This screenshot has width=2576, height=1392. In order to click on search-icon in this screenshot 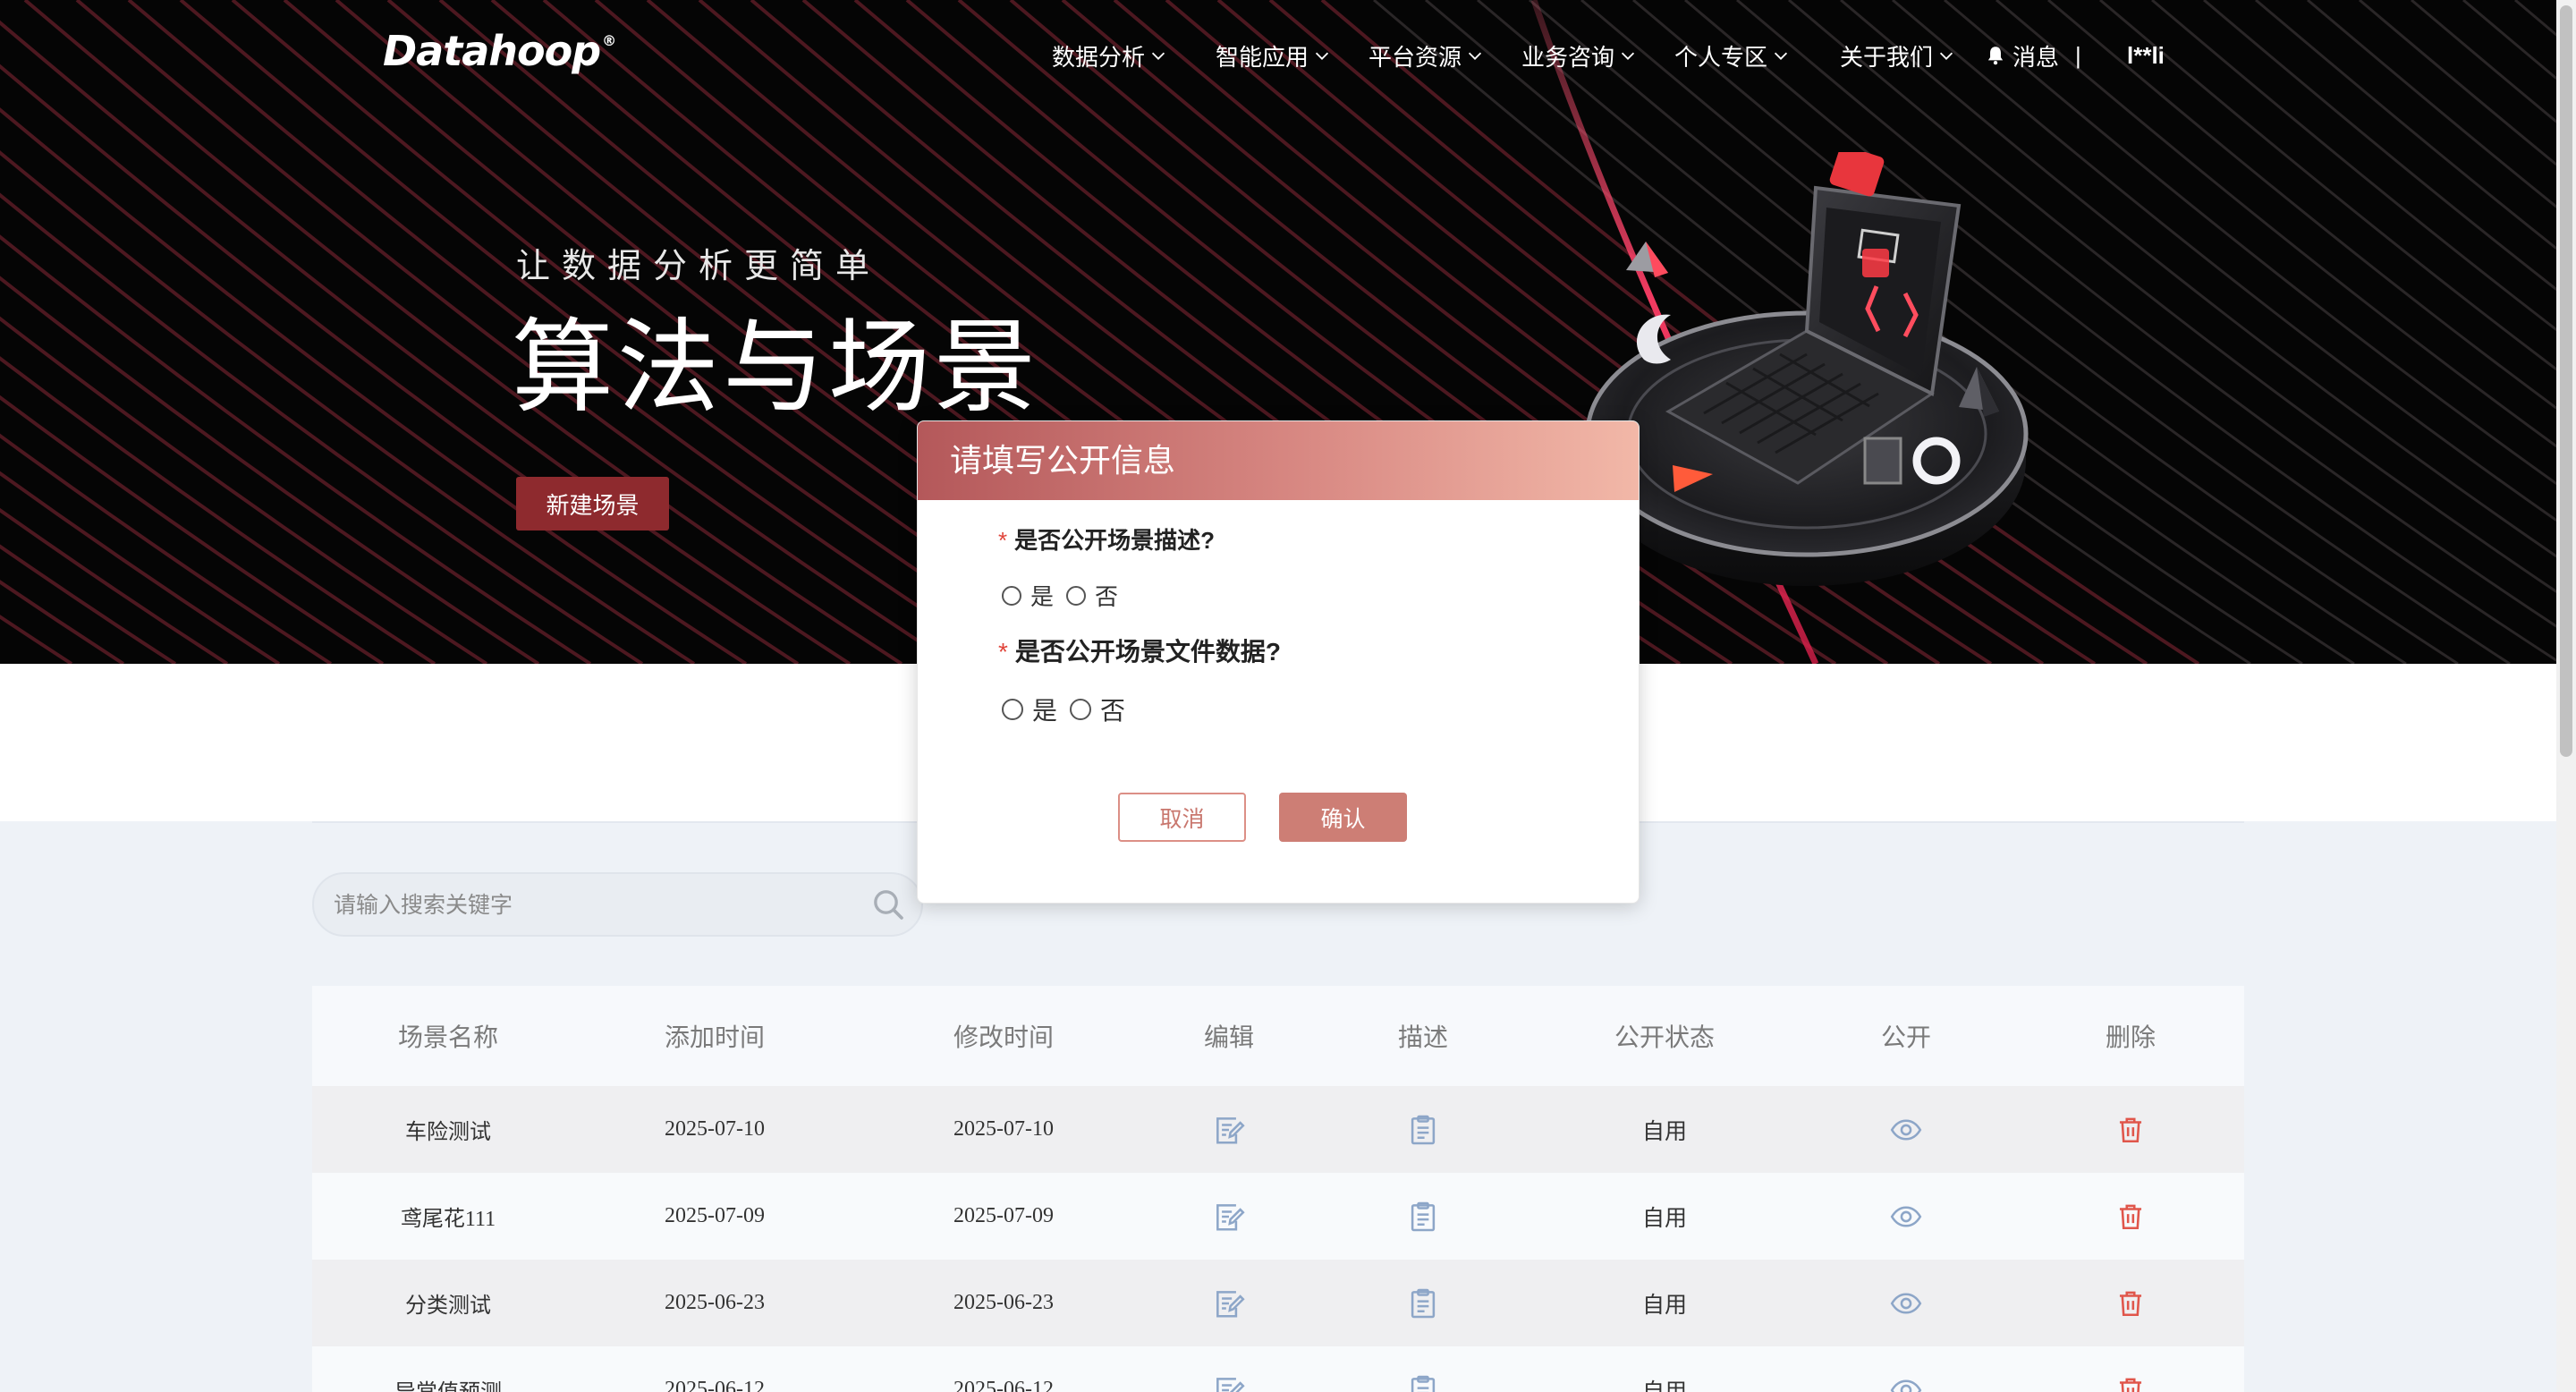, I will do `click(888, 904)`.